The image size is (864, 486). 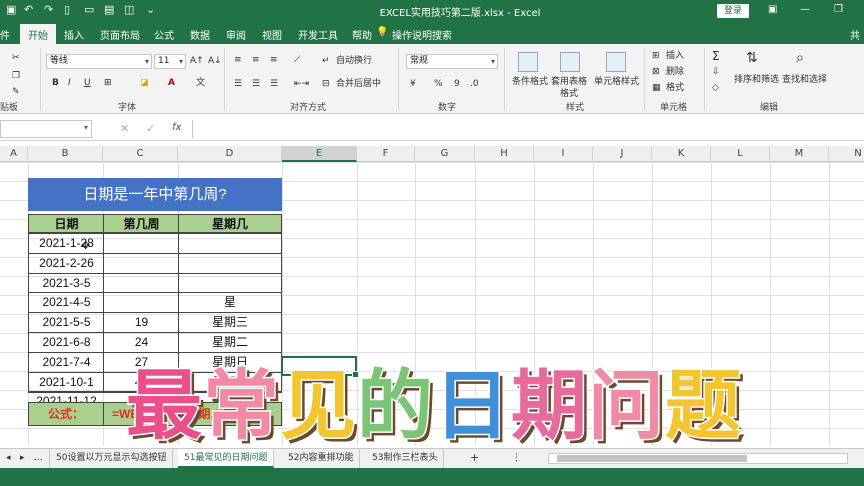 What do you see at coordinates (5, 34) in the screenshot?
I see `file-tab-edge: 件` at bounding box center [5, 34].